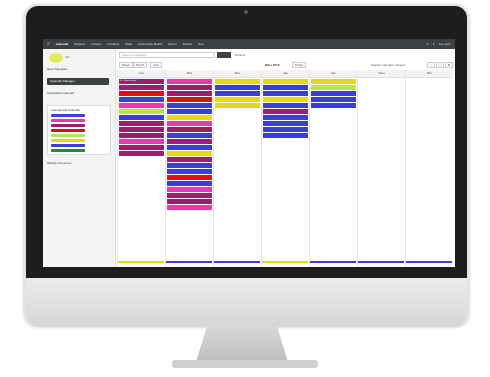 This screenshot has height=377, width=490. What do you see at coordinates (113, 44) in the screenshot?
I see `nav-item-contacts: Contacts` at bounding box center [113, 44].